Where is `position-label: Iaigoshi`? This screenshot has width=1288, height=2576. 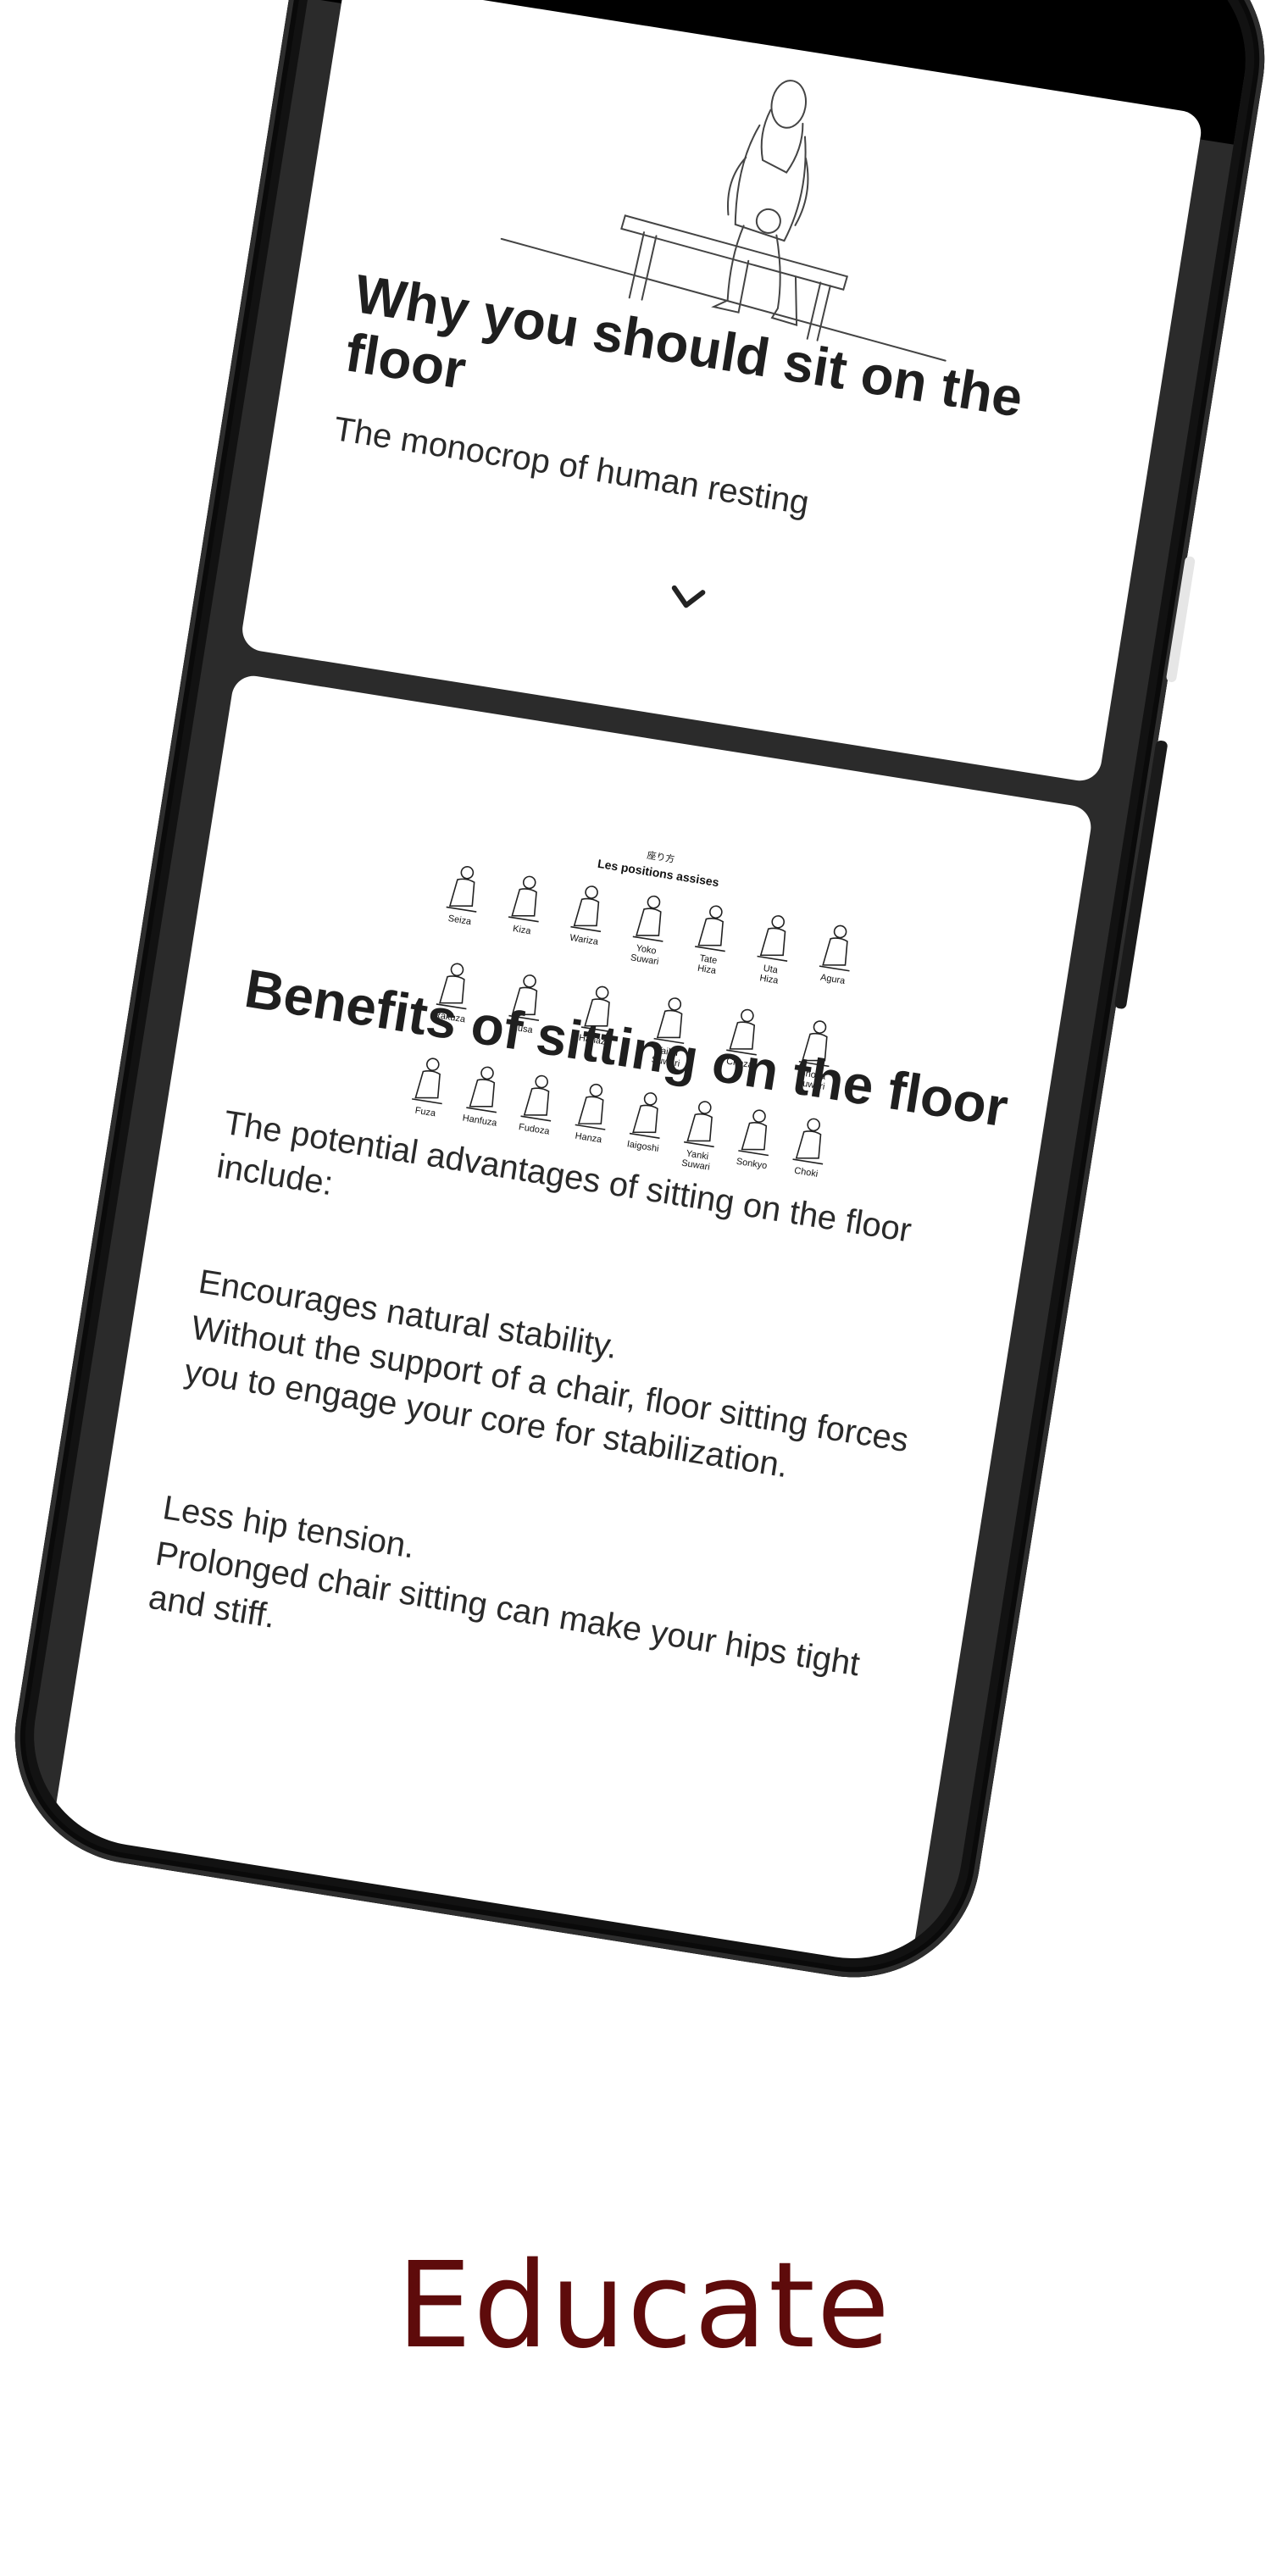 position-label: Iaigoshi is located at coordinates (642, 1146).